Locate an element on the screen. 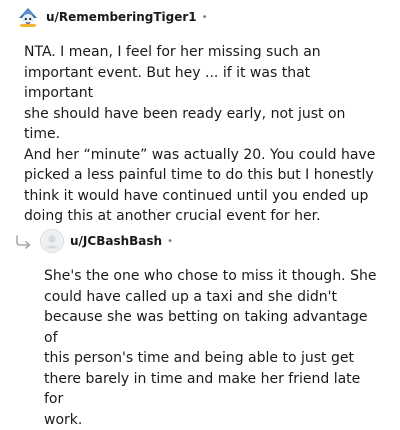 This screenshot has height=430, width=400. comment-header: u/JCBashBash • is located at coordinates (200, 241).